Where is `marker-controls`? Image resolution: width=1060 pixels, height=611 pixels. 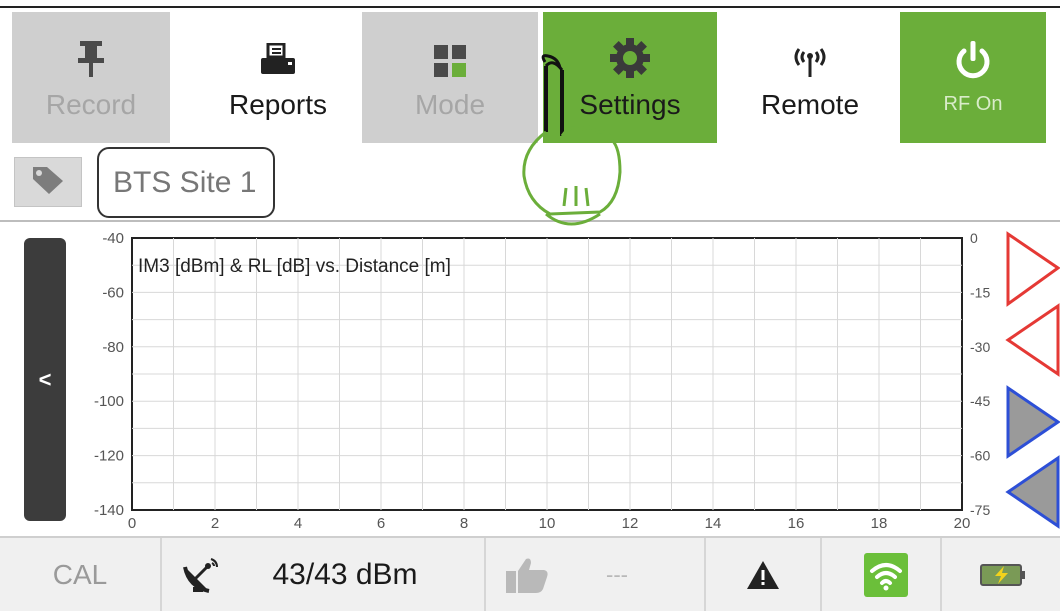 marker-controls is located at coordinates (1032, 380).